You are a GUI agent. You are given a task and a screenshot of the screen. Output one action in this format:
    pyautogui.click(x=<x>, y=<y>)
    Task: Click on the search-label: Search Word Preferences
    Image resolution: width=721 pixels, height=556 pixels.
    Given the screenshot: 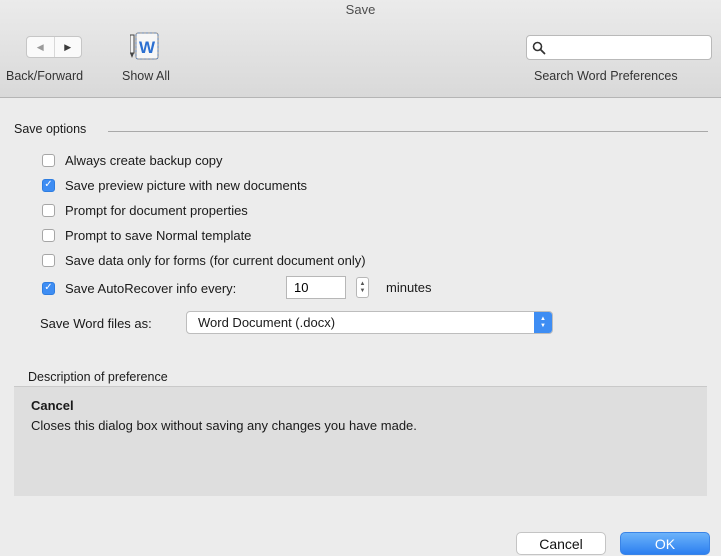 What is the action you would take?
    pyautogui.click(x=606, y=76)
    